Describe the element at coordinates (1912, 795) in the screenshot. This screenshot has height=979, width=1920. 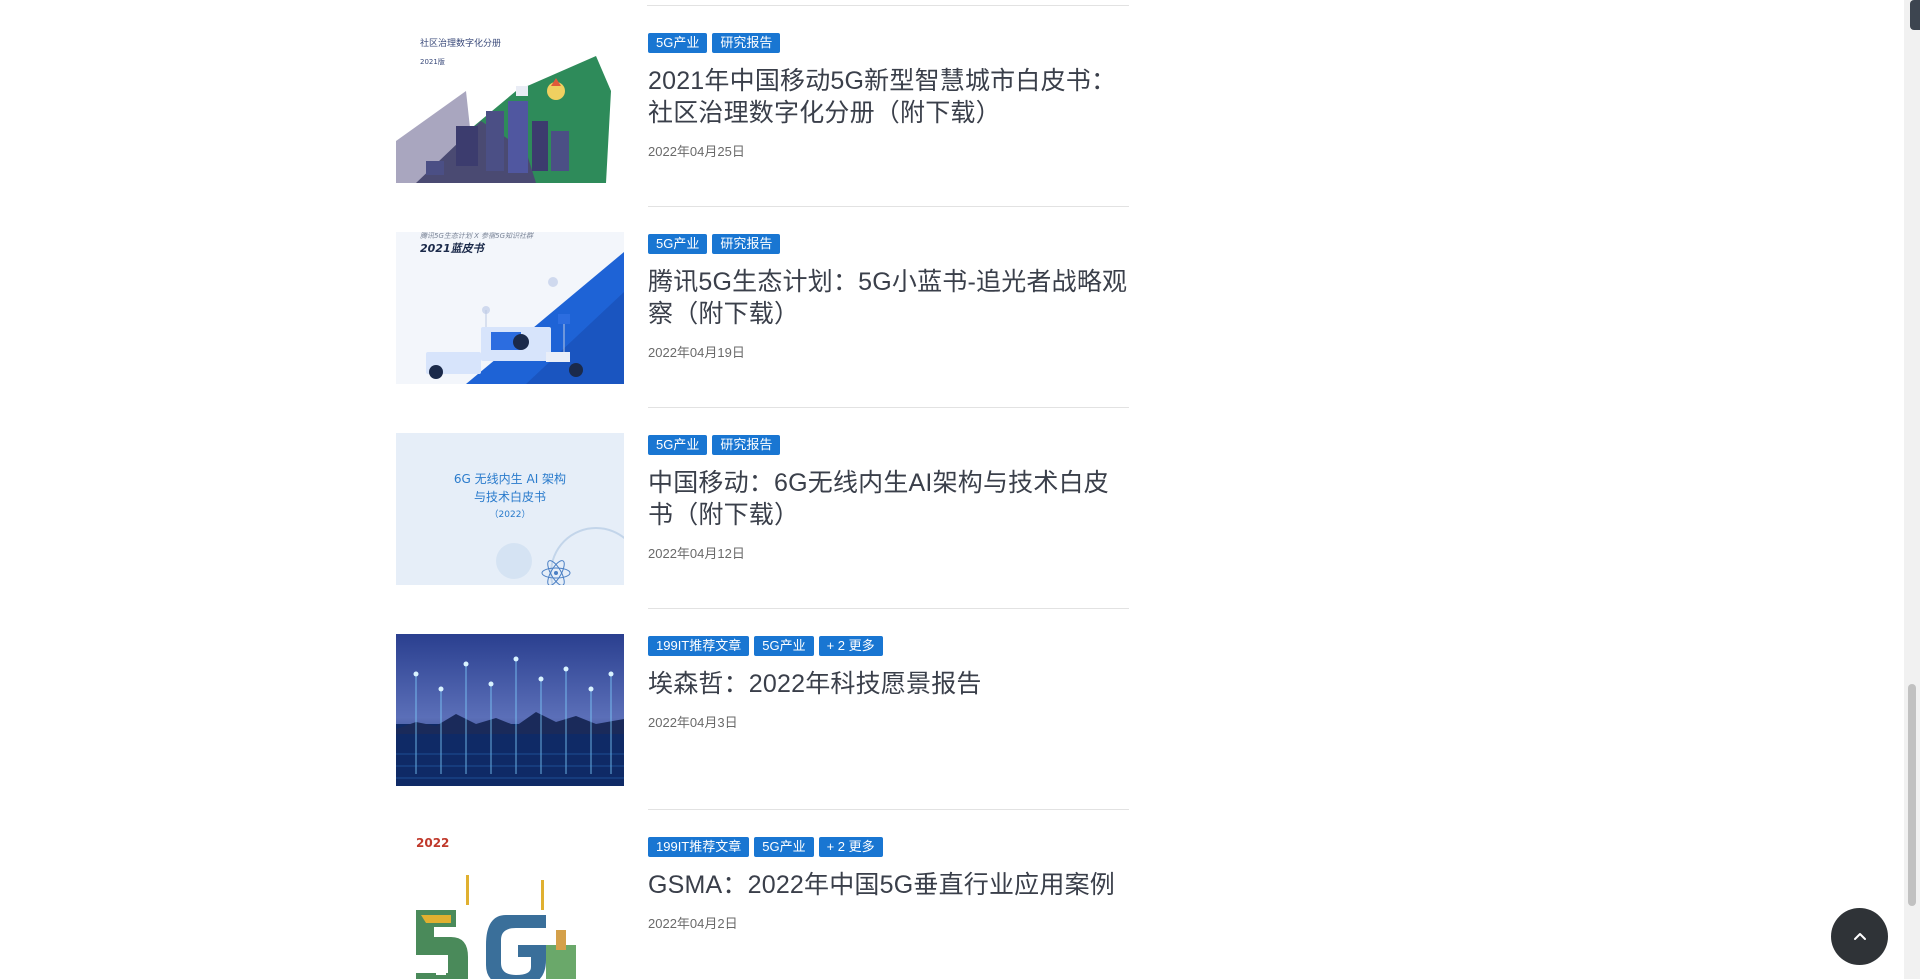
I see `scrollbar-thumb` at that location.